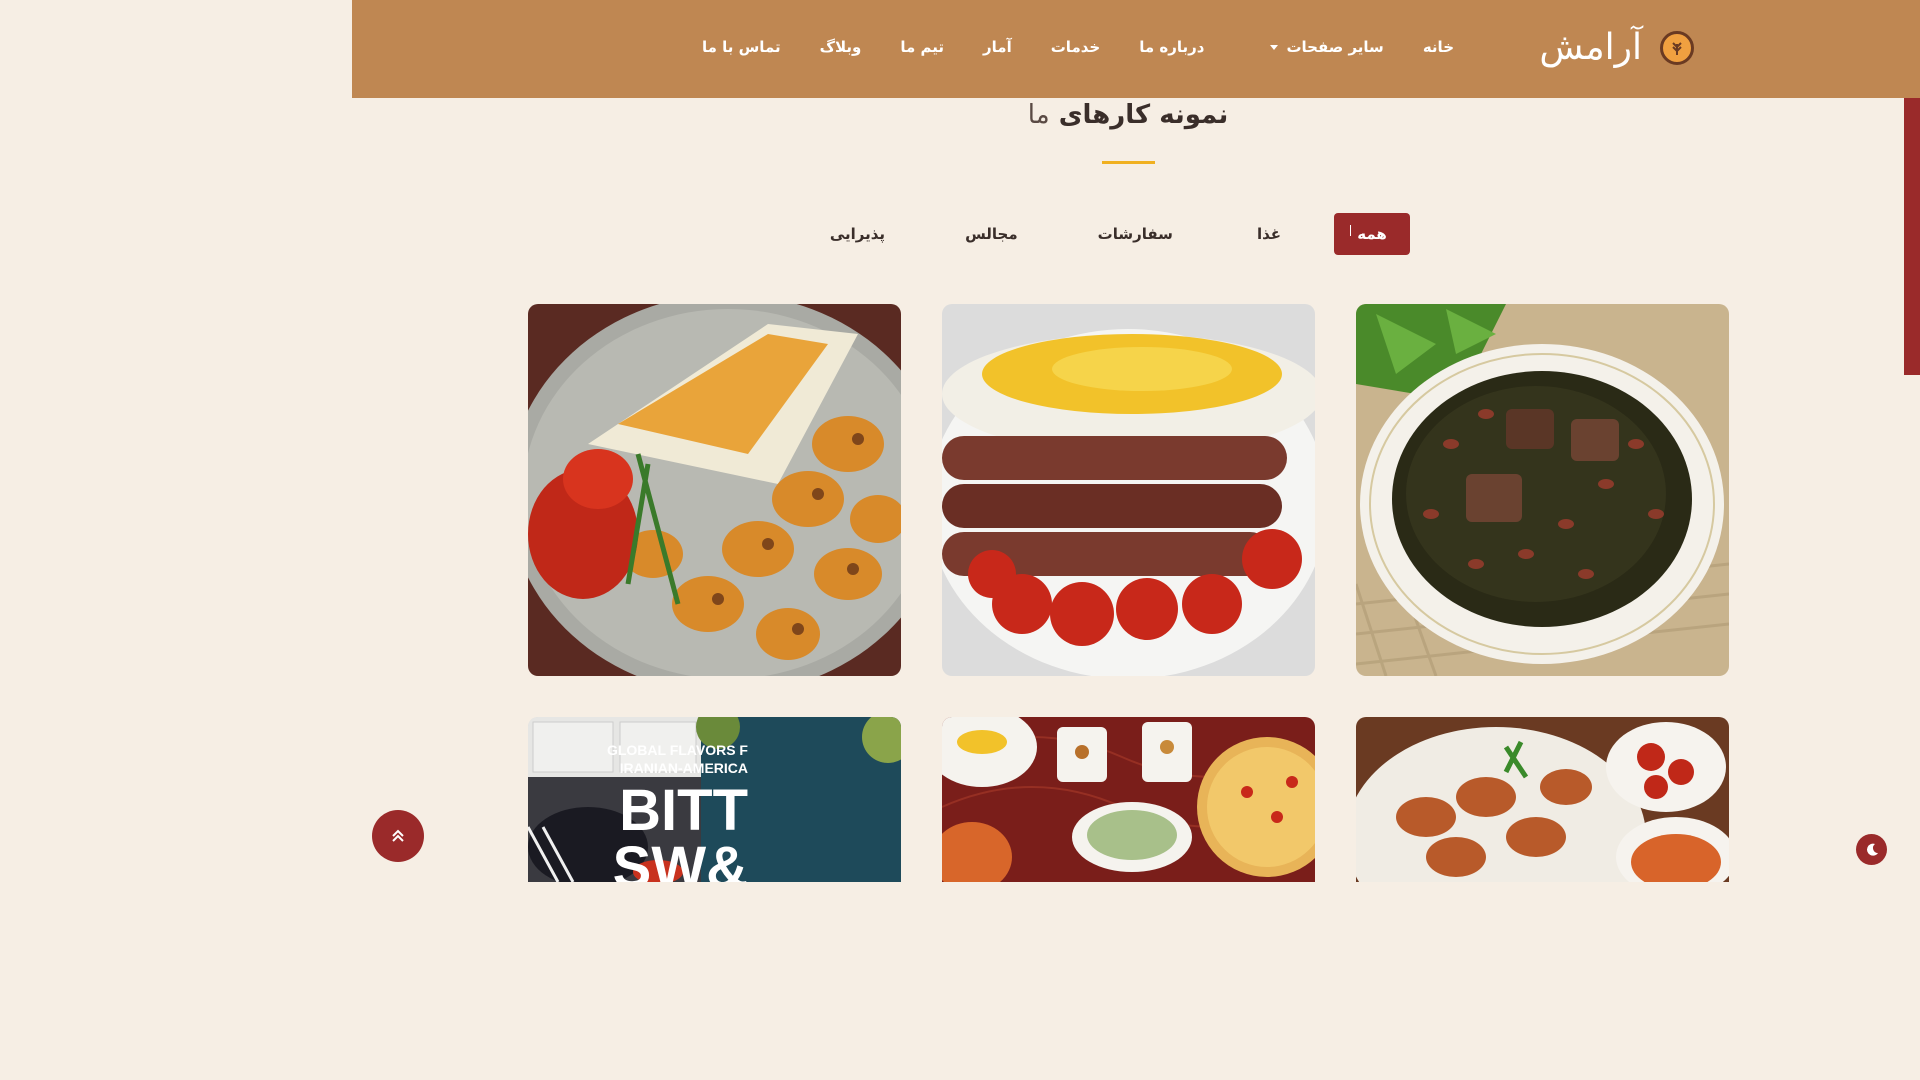 The width and height of the screenshot is (1920, 1080). Describe the element at coordinates (1038, 115) in the screenshot. I see `section-title-light: ما` at that location.